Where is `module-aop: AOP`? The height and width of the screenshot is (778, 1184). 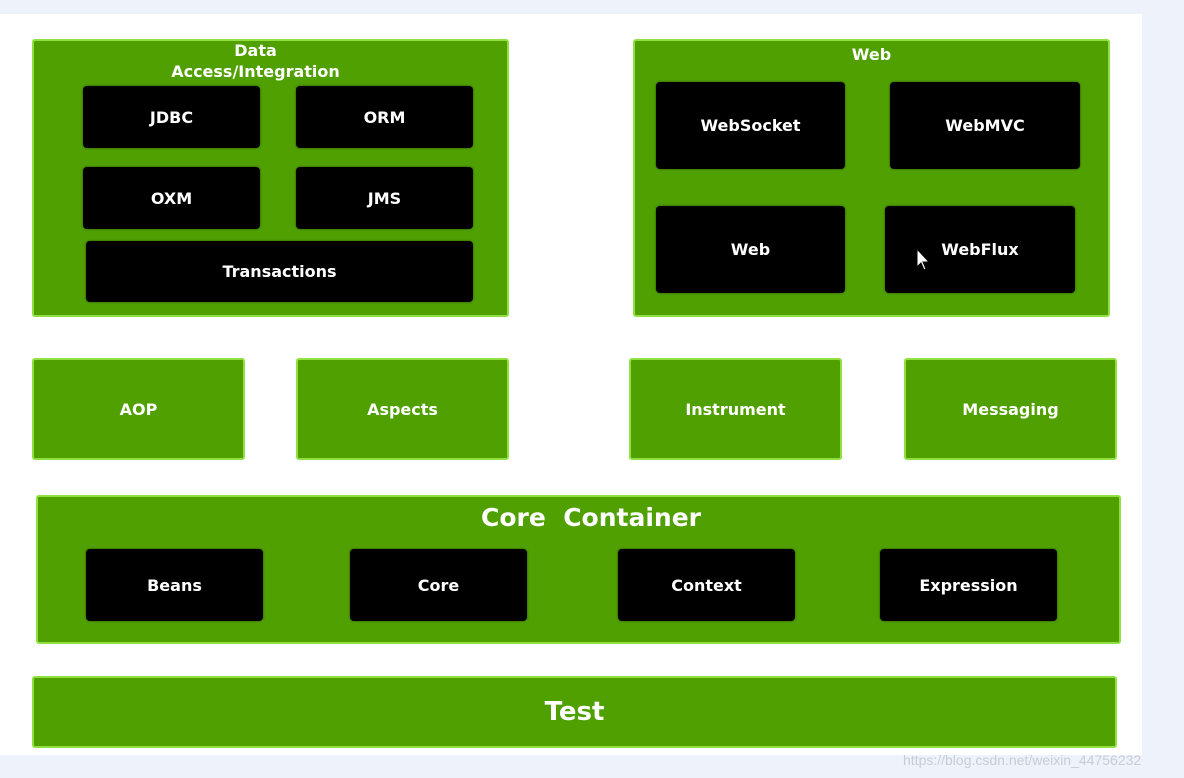
module-aop: AOP is located at coordinates (138, 409).